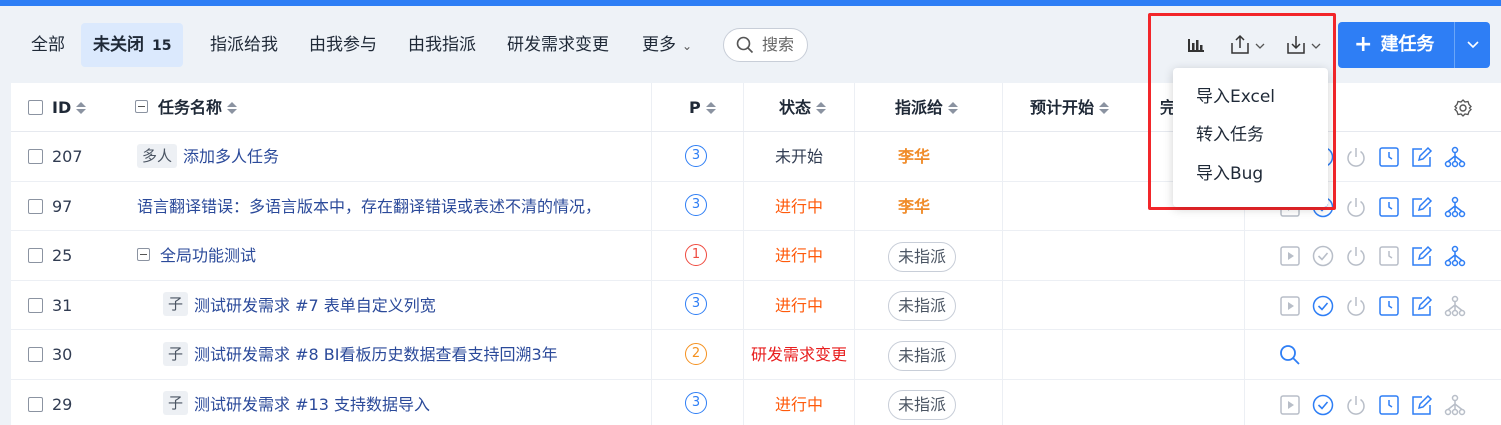  What do you see at coordinates (69, 107) in the screenshot?
I see `col-id: ID` at bounding box center [69, 107].